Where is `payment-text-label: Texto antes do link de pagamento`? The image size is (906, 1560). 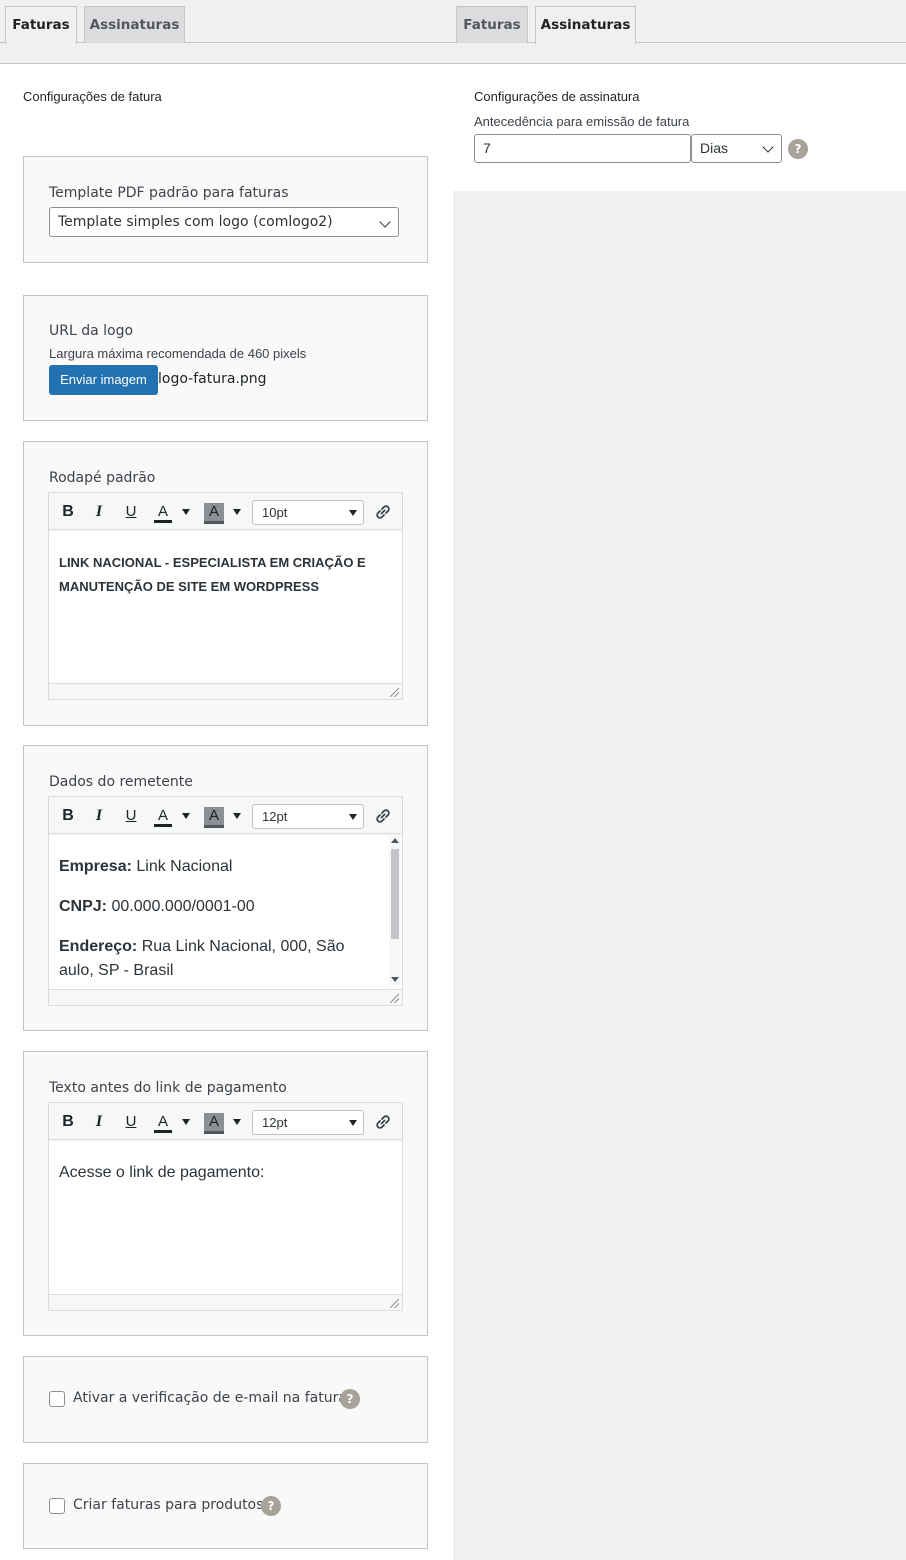
payment-text-label: Texto antes do link de pagamento is located at coordinates (168, 1088).